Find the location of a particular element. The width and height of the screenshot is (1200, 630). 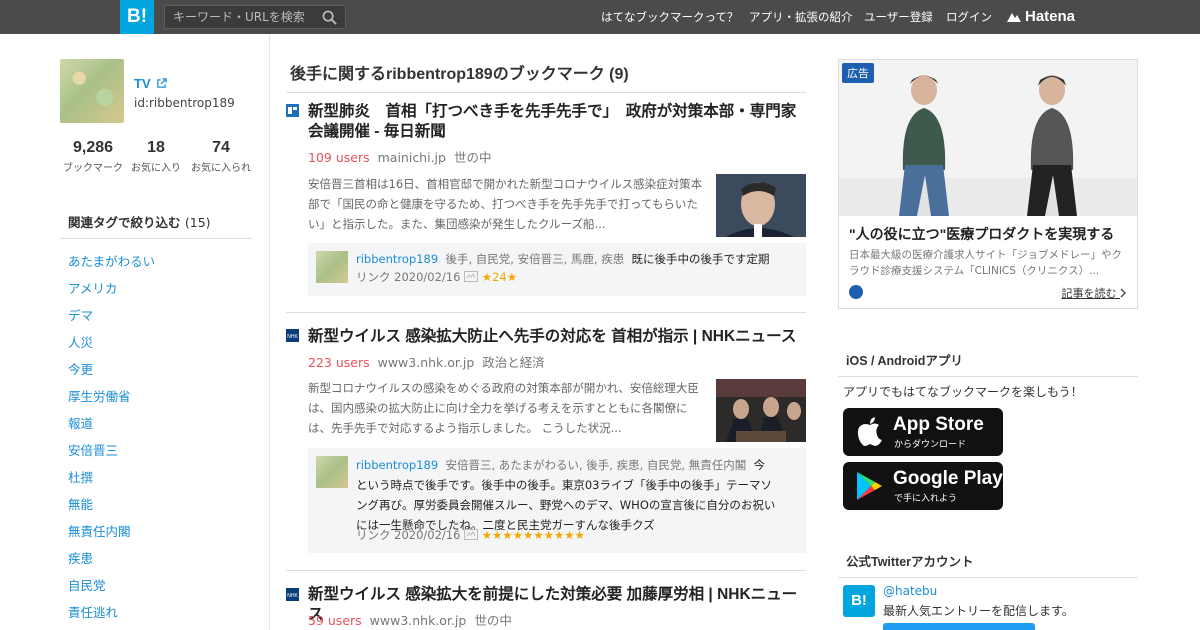

page-title: 後手に関するribbentrop189のブックマーク (9) is located at coordinates (546, 76).